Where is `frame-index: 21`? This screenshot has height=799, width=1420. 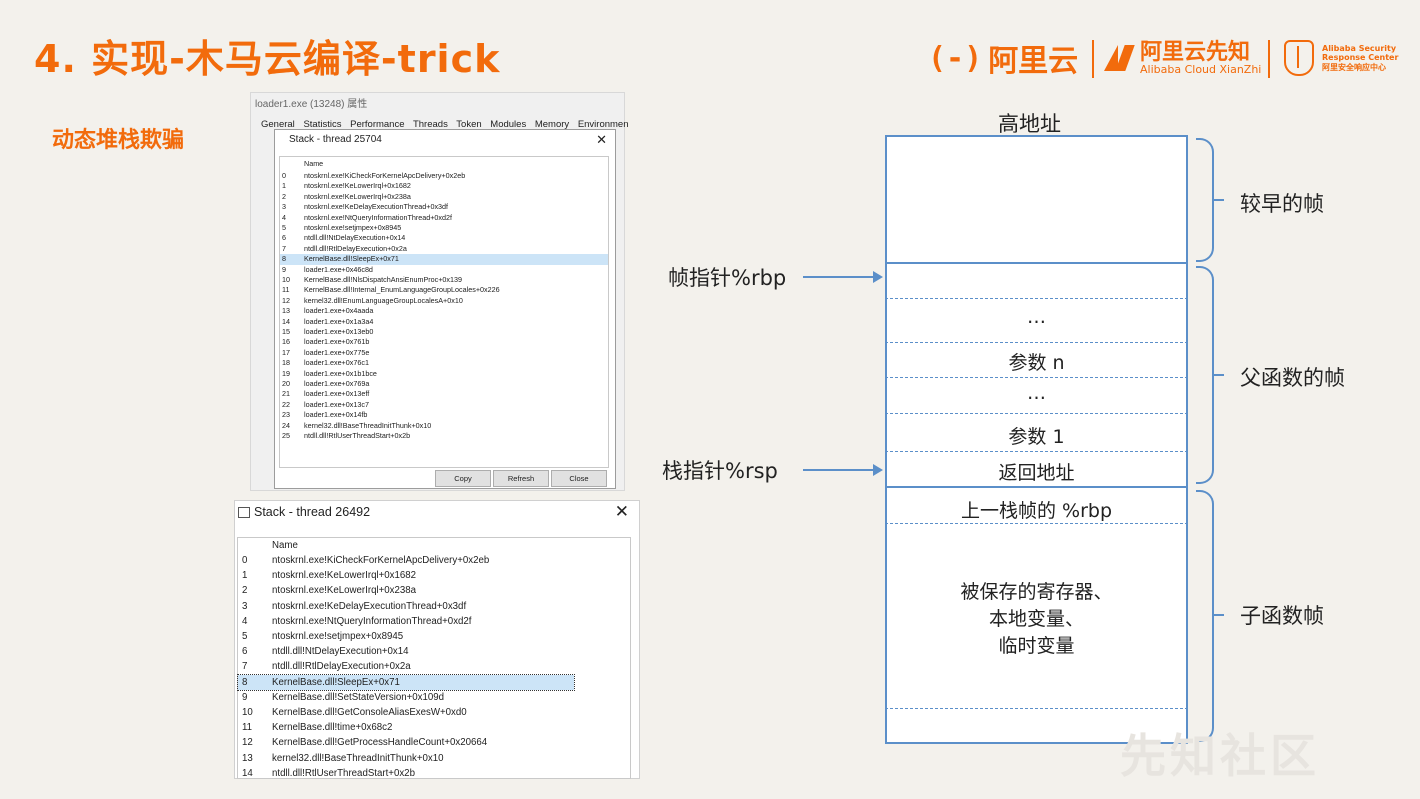 frame-index: 21 is located at coordinates (286, 394).